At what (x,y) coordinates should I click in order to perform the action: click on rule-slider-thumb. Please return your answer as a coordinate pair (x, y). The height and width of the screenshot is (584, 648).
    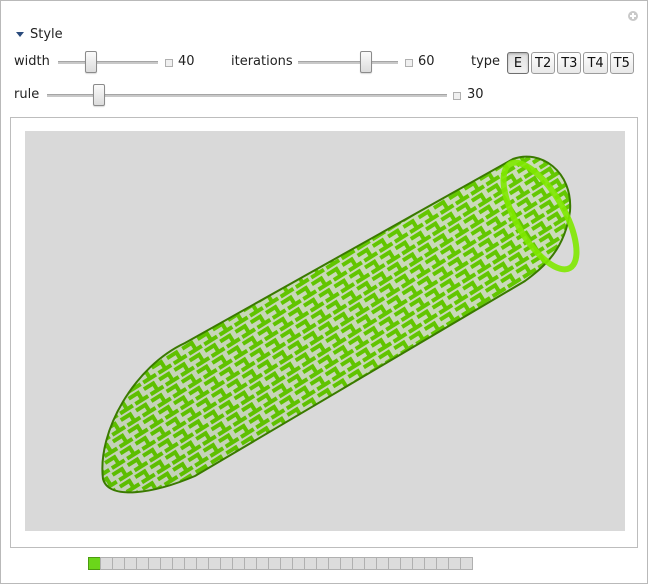
    Looking at the image, I should click on (99, 95).